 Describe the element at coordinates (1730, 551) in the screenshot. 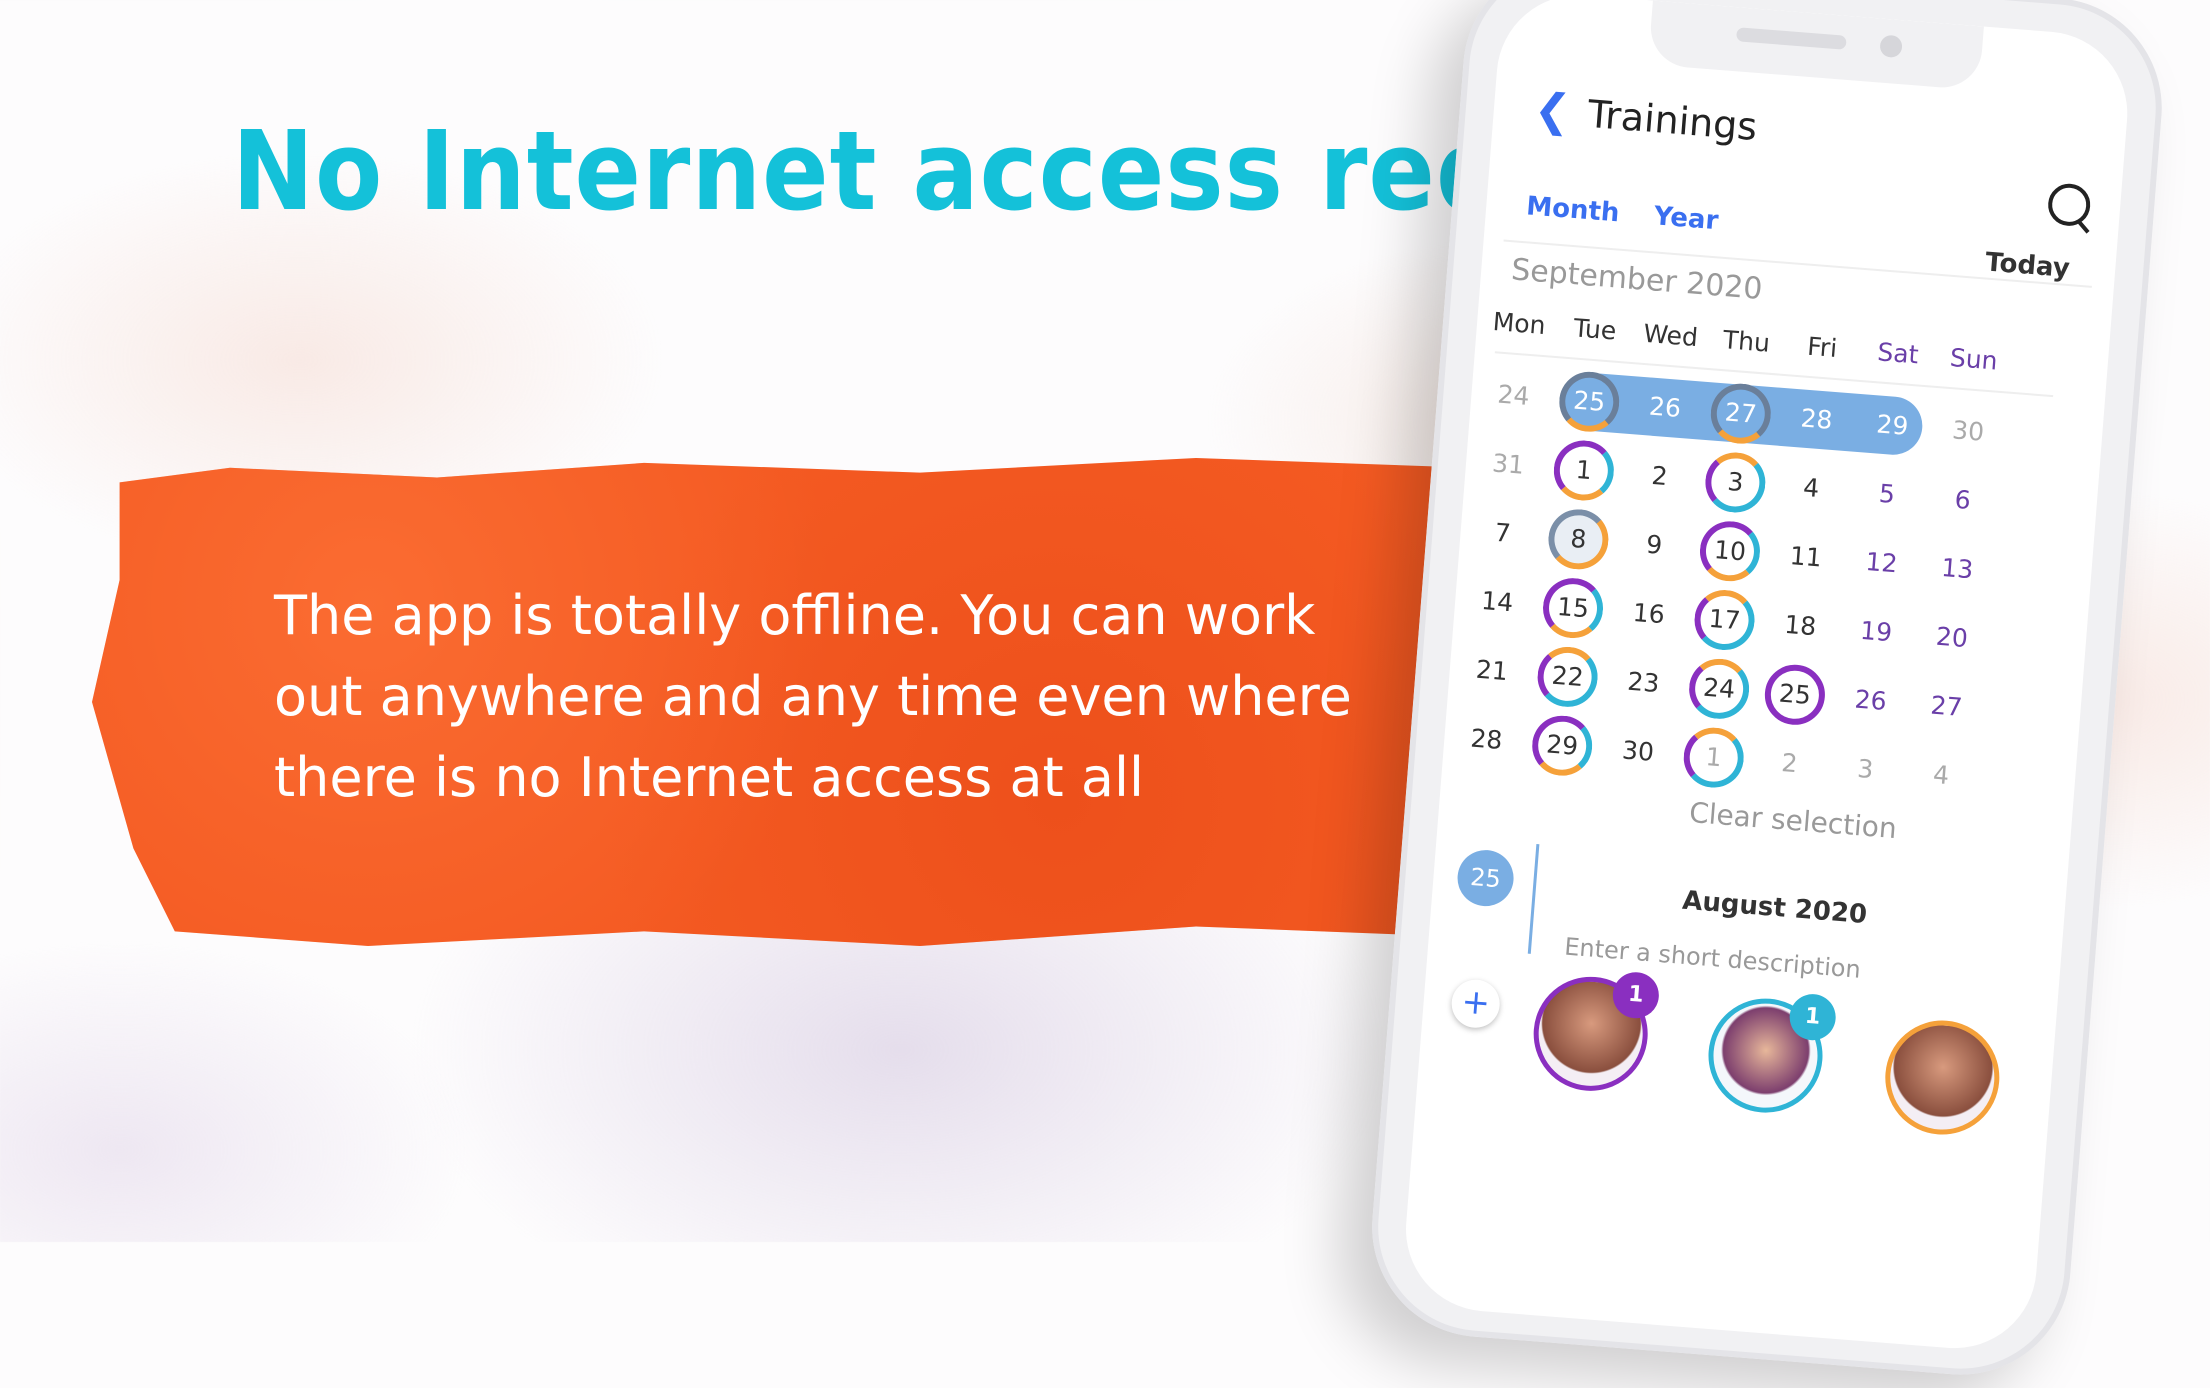

I see `calendar-day: 10` at that location.